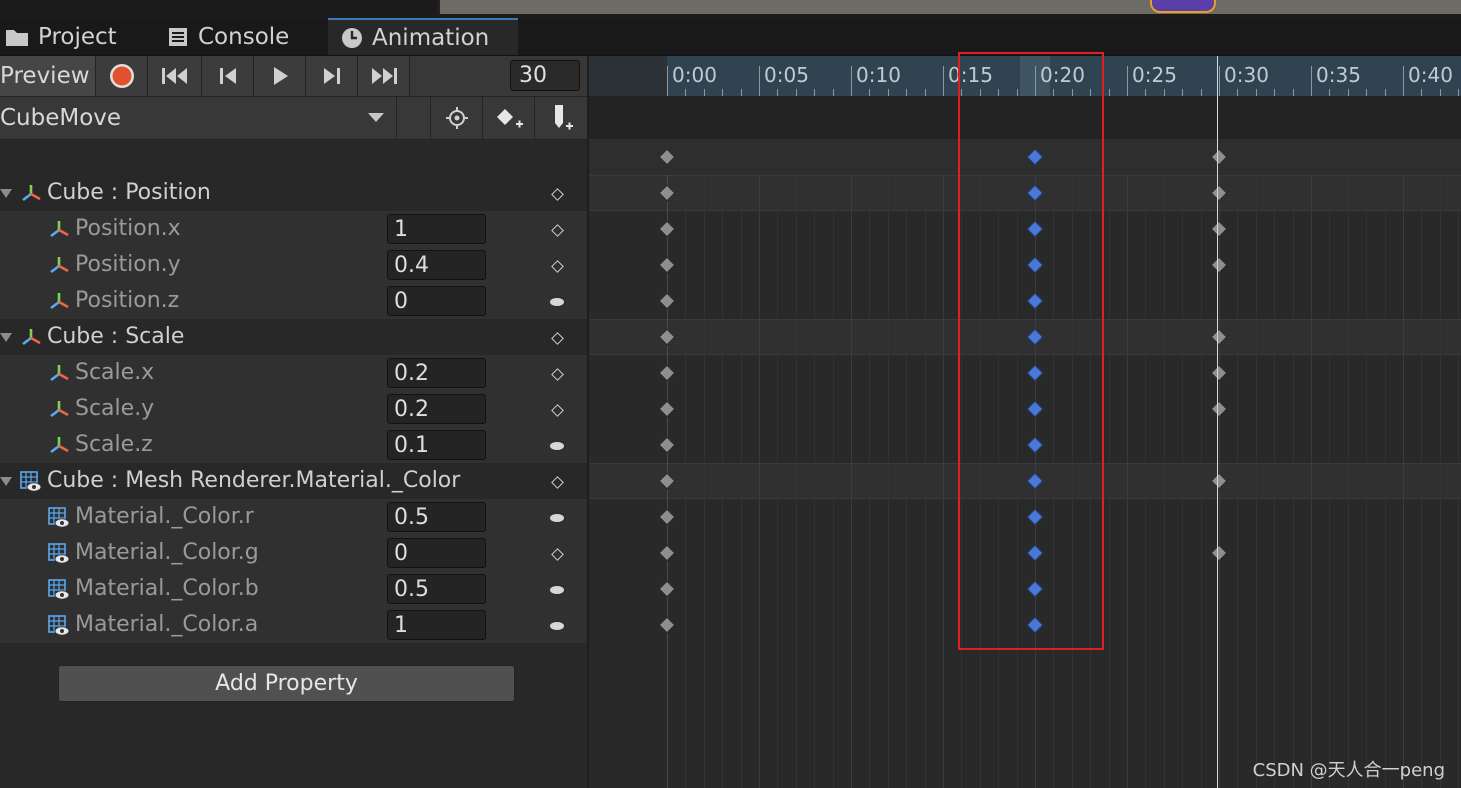 The width and height of the screenshot is (1461, 788). I want to click on property-row: Position.y 0.4, so click(294, 265).